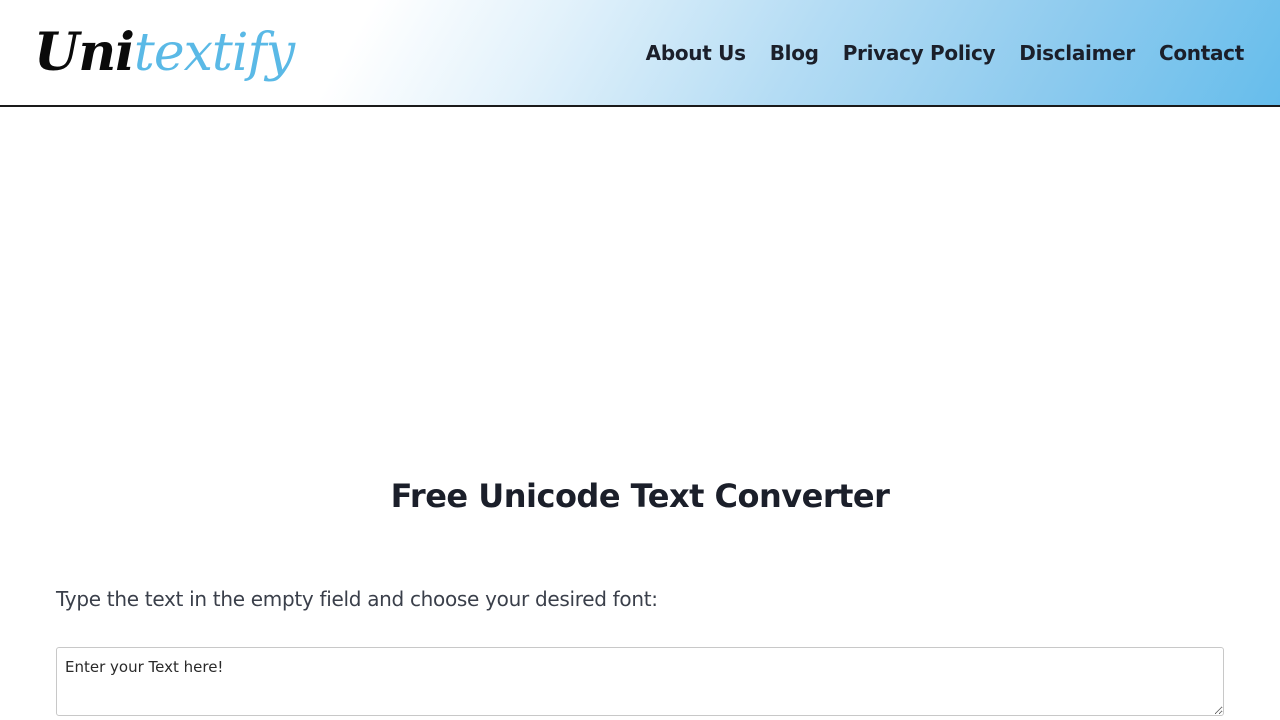  Describe the element at coordinates (640, 496) in the screenshot. I see `page-title: Free Unicode Text Converter` at that location.